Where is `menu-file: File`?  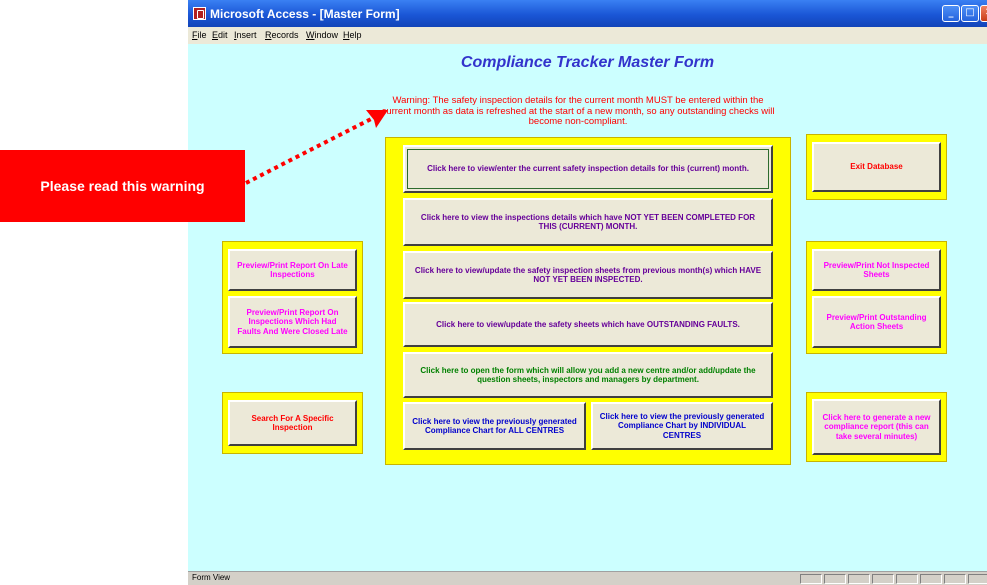
menu-file: File is located at coordinates (199, 35).